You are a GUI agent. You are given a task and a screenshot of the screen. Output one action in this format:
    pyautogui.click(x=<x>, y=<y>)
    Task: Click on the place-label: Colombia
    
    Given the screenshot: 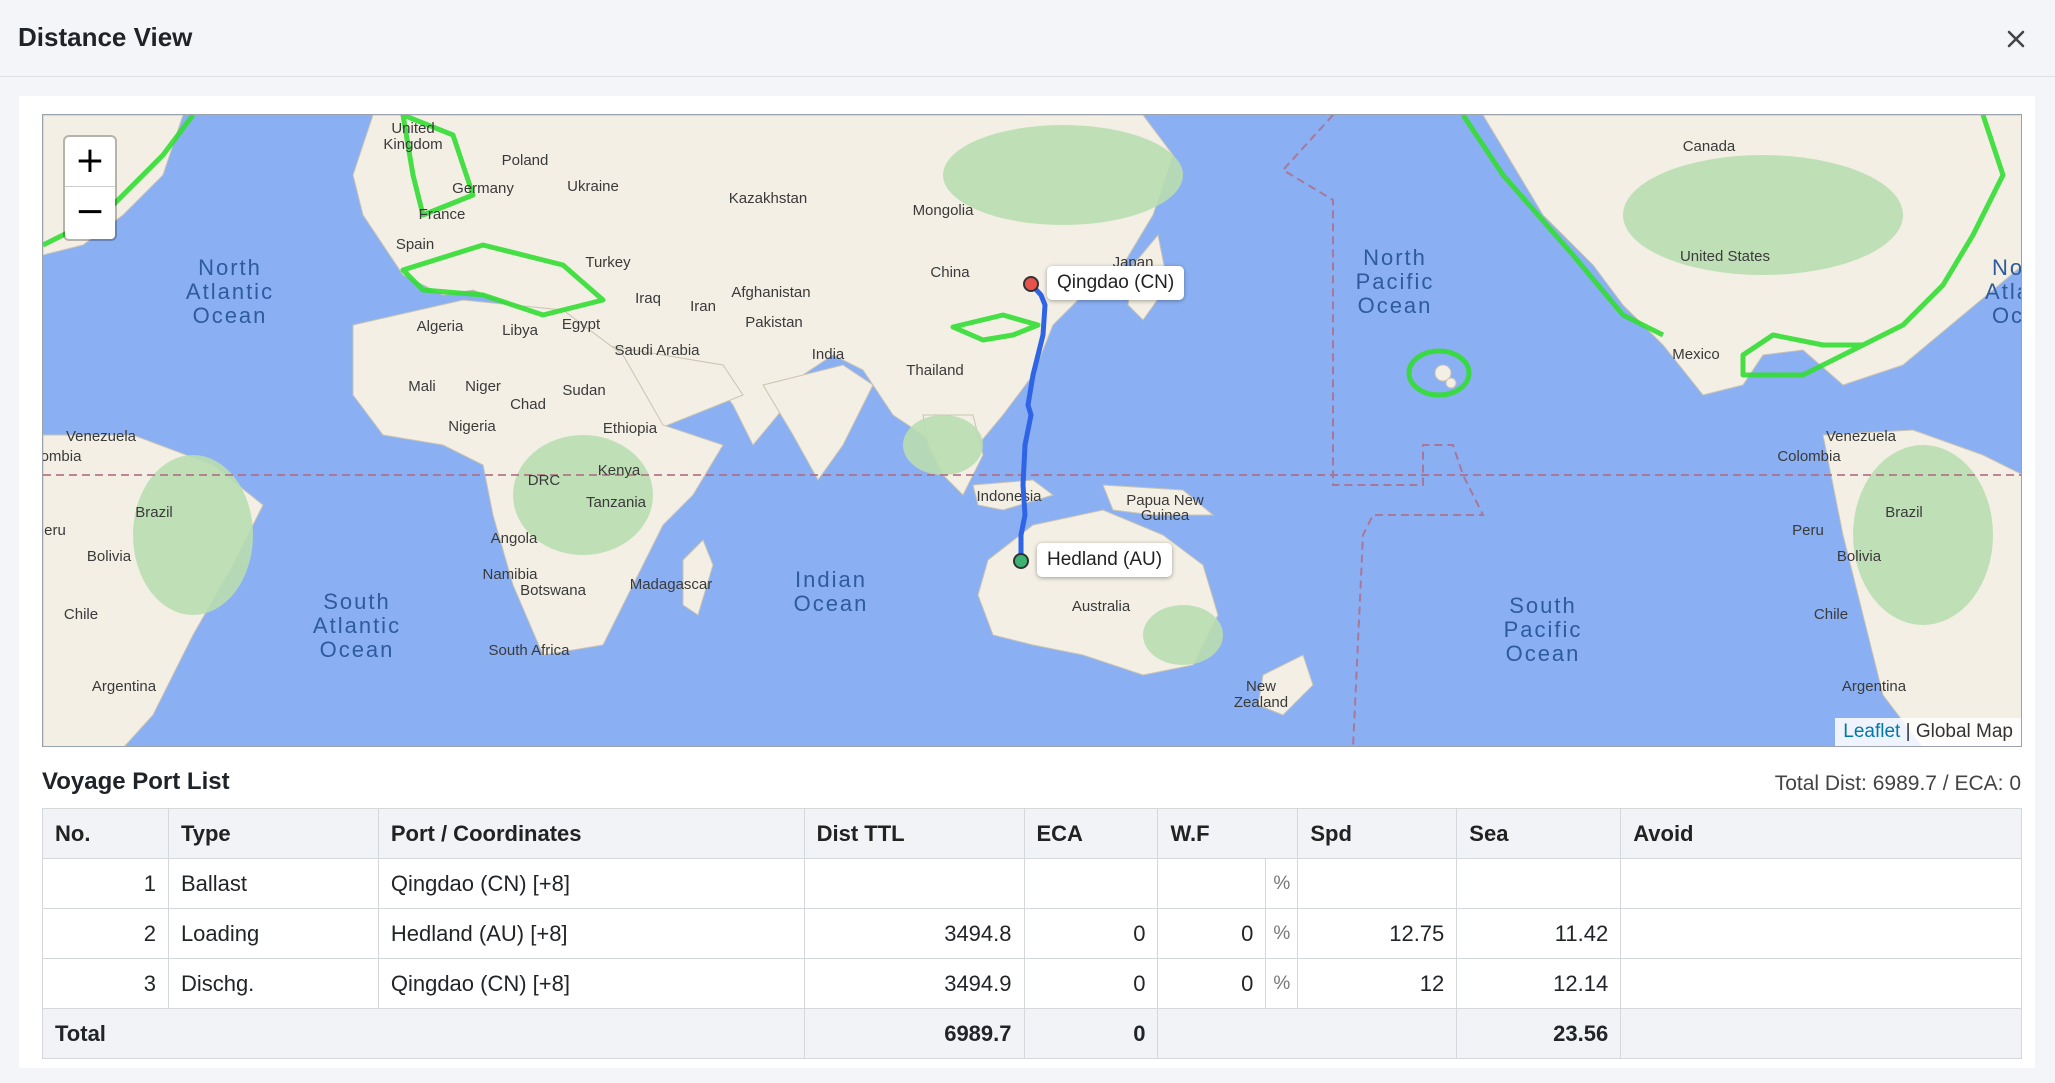 What is the action you would take?
    pyautogui.click(x=1809, y=456)
    